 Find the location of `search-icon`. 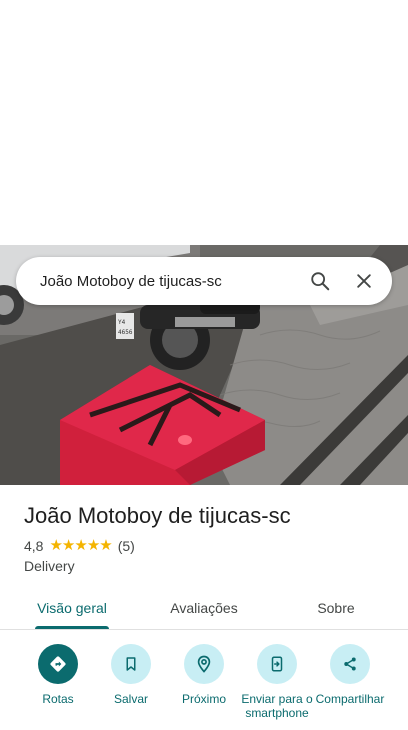

search-icon is located at coordinates (320, 281).